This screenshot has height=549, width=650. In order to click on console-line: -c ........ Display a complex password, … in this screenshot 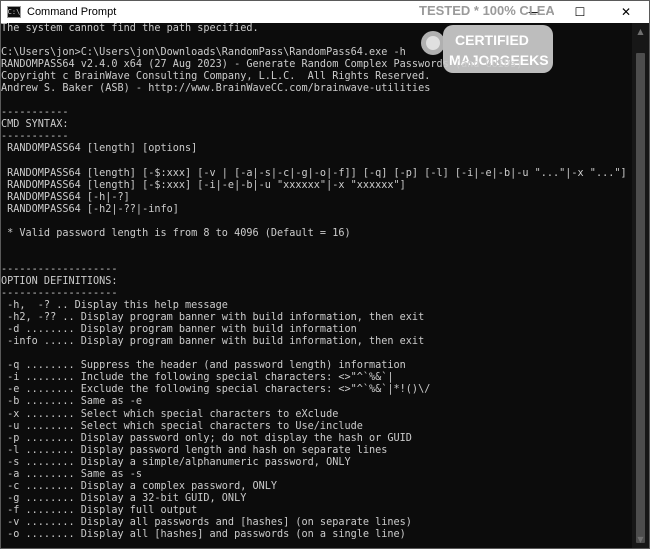, I will do `click(139, 486)`.